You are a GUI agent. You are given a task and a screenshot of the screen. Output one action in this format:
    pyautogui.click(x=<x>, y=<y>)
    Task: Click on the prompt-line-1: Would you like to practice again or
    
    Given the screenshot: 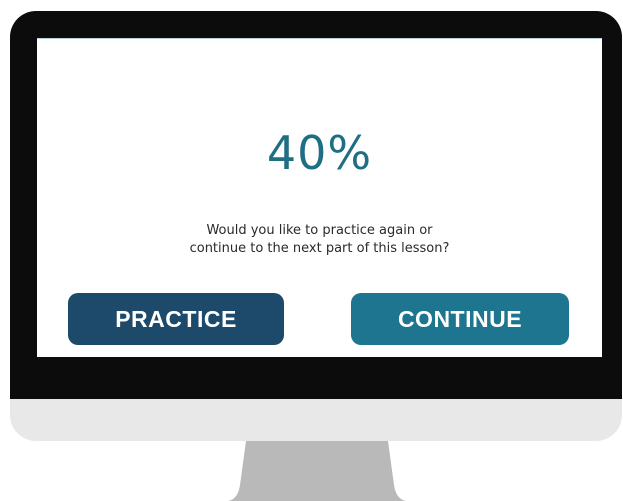 What is the action you would take?
    pyautogui.click(x=319, y=230)
    